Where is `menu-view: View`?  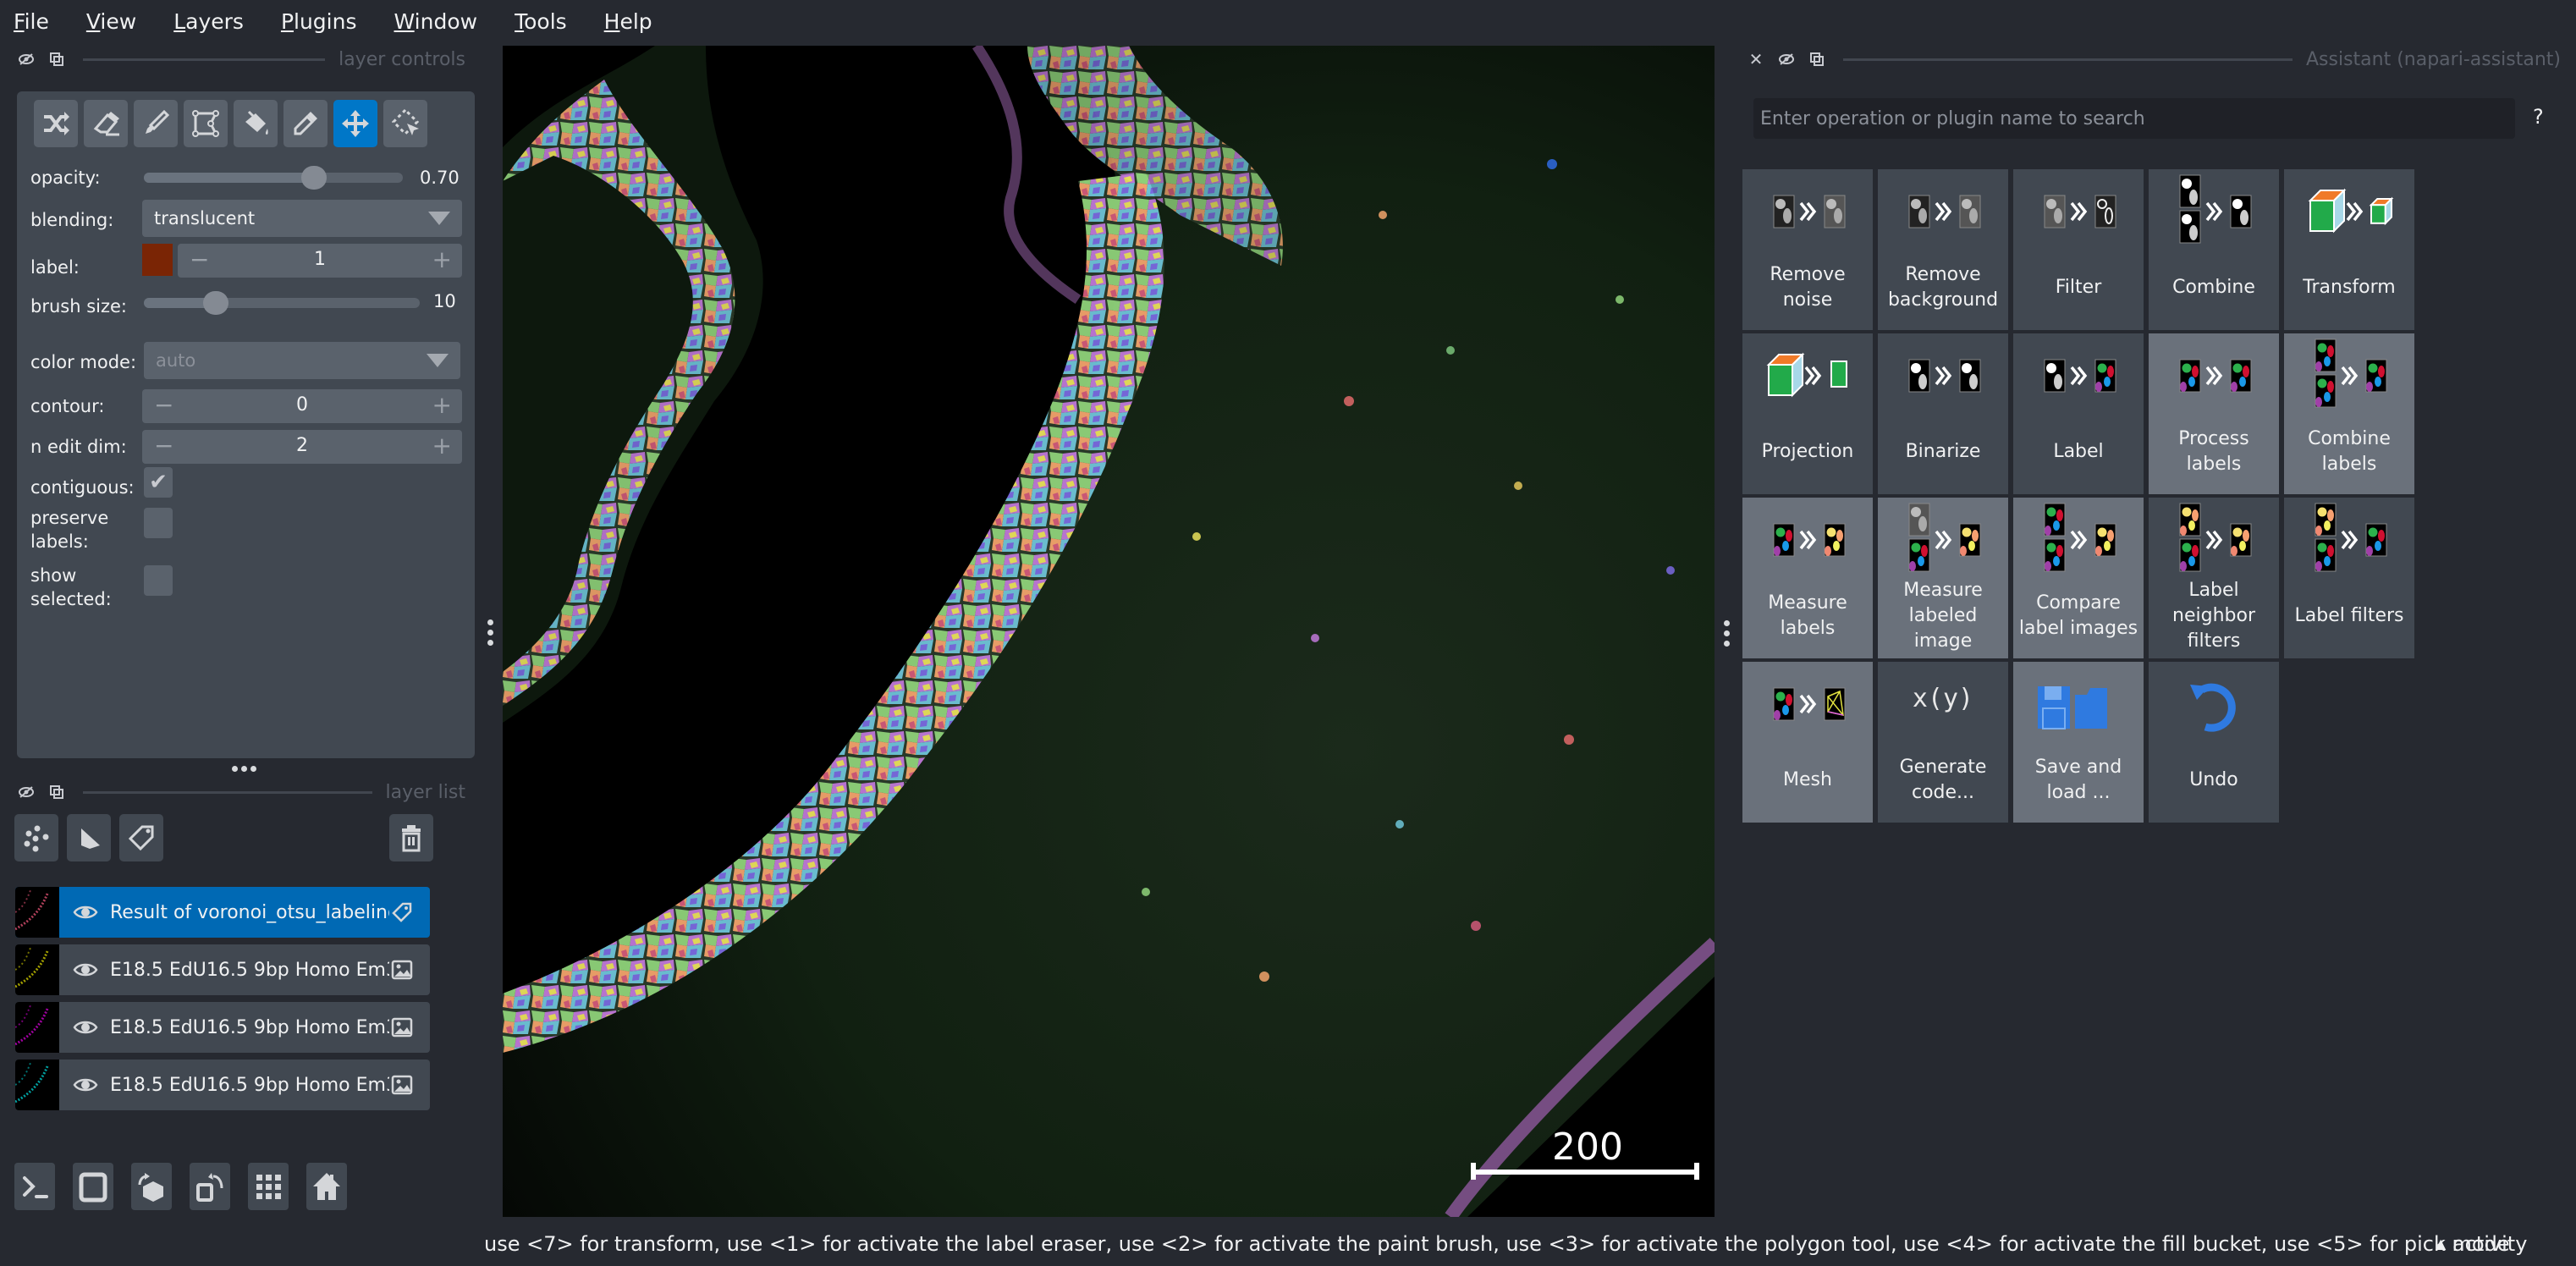 menu-view: View is located at coordinates (111, 21).